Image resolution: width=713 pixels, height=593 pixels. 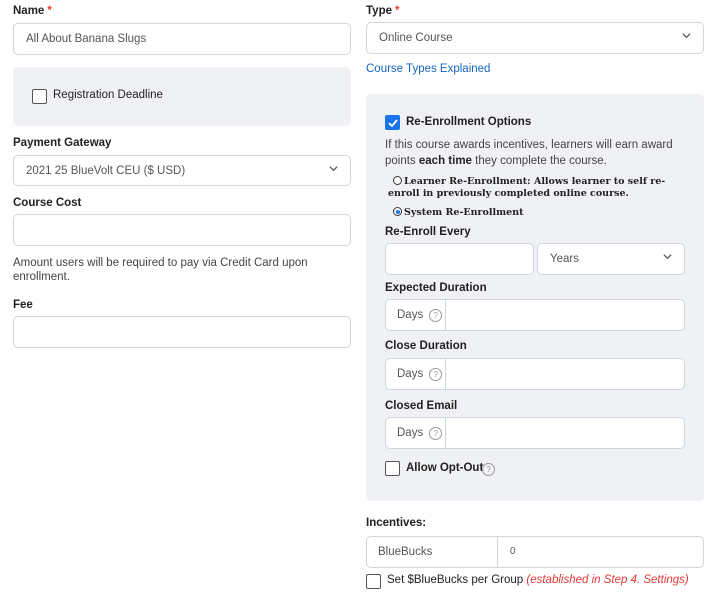 What do you see at coordinates (182, 230) in the screenshot?
I see `course-cost-input` at bounding box center [182, 230].